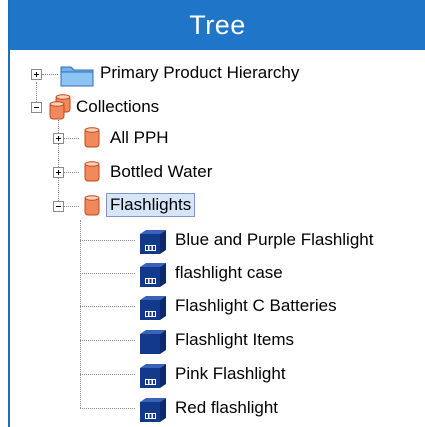  What do you see at coordinates (226, 408) in the screenshot?
I see `tree-item-red-flashlight: Red flashlight` at bounding box center [226, 408].